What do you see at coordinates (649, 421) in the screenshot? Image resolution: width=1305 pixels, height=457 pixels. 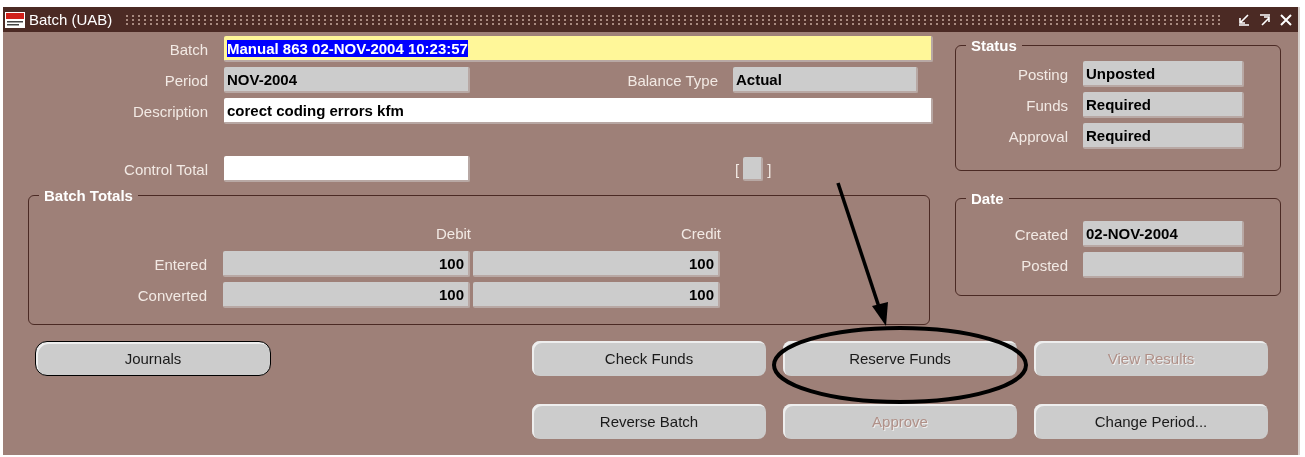 I see `button: Reverse Batch` at bounding box center [649, 421].